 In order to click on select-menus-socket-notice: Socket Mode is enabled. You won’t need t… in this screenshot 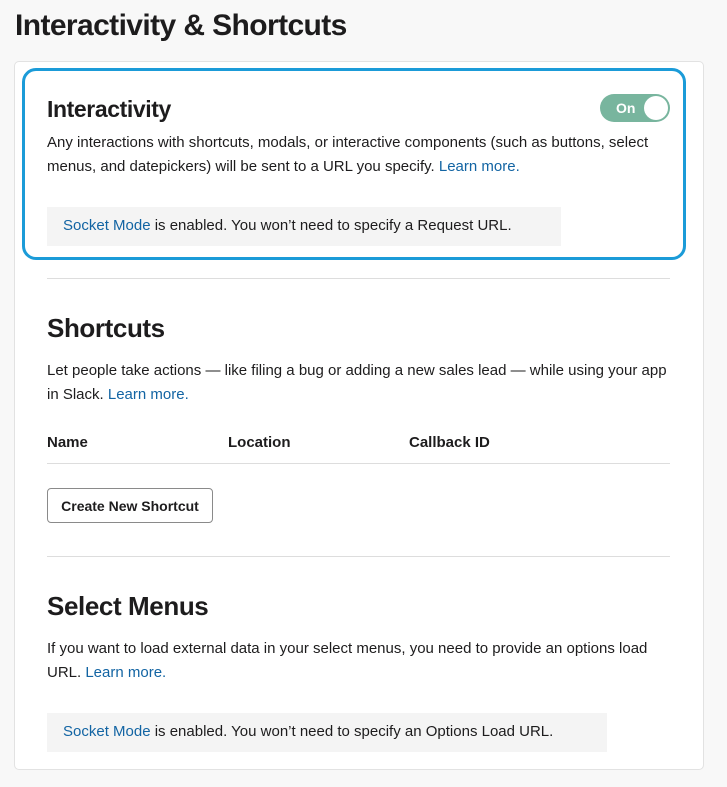, I will do `click(327, 732)`.